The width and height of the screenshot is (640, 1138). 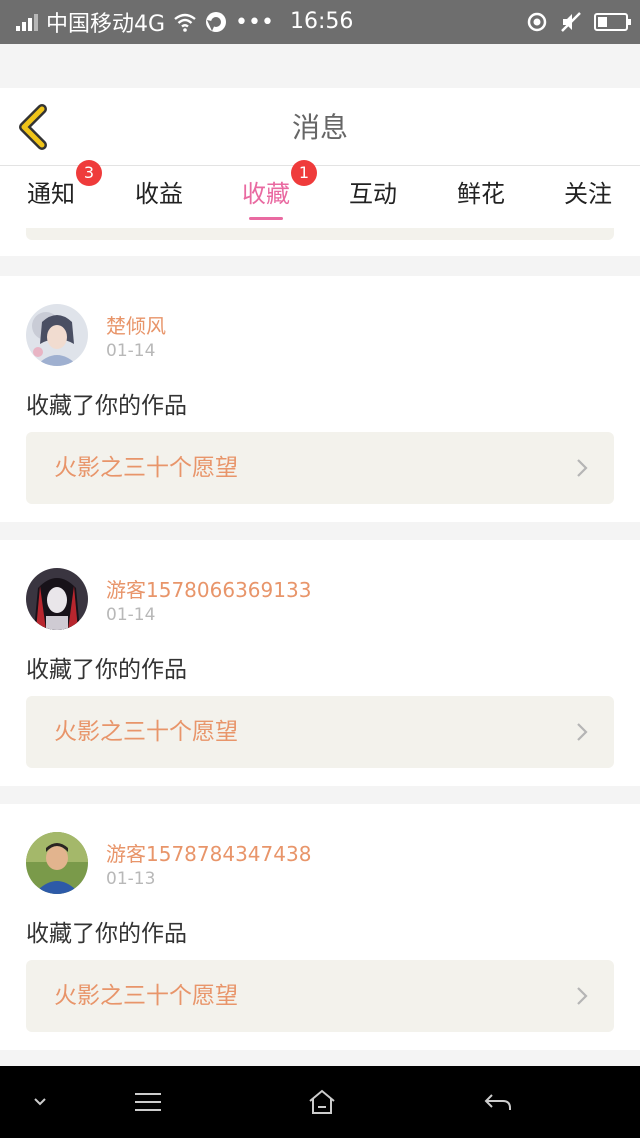 What do you see at coordinates (136, 324) in the screenshot?
I see `username: 楚倾风` at bounding box center [136, 324].